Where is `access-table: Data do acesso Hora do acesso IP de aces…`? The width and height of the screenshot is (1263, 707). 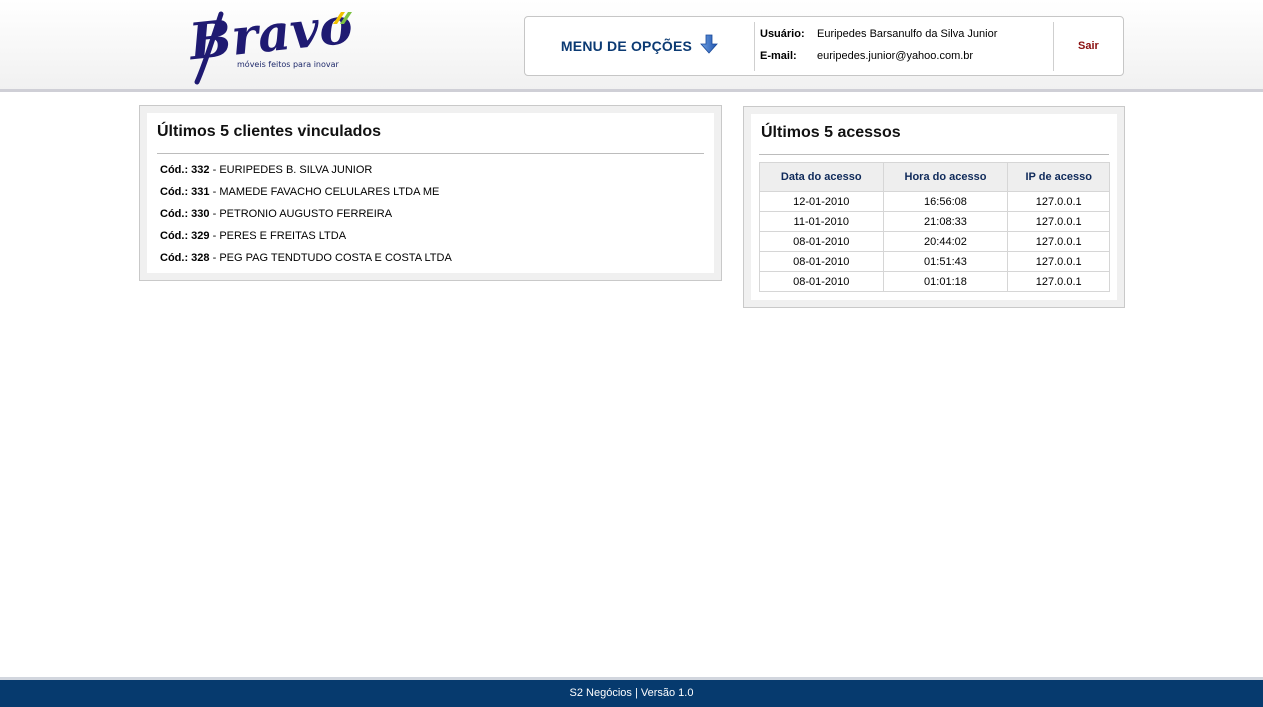 access-table: Data do acesso Hora do acesso IP de aces… is located at coordinates (934, 227).